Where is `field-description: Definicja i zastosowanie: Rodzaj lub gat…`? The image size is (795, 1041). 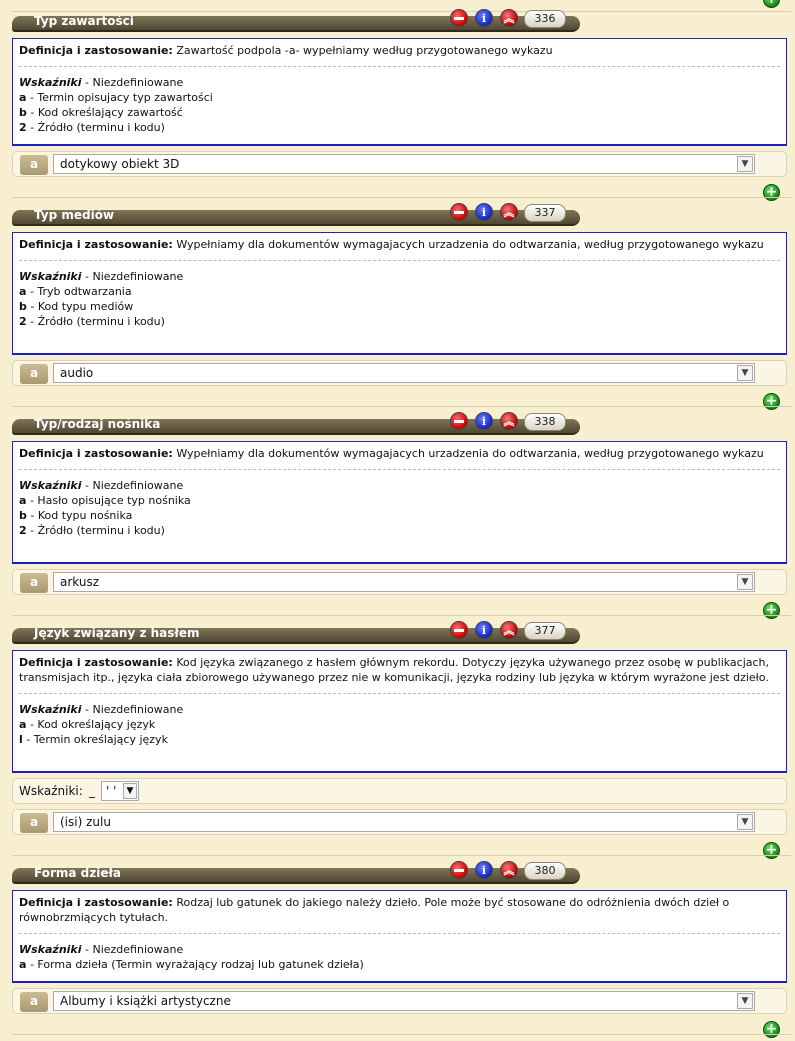
field-description: Definicja i zastosowanie: Rodzaj lub gat… is located at coordinates (399, 936).